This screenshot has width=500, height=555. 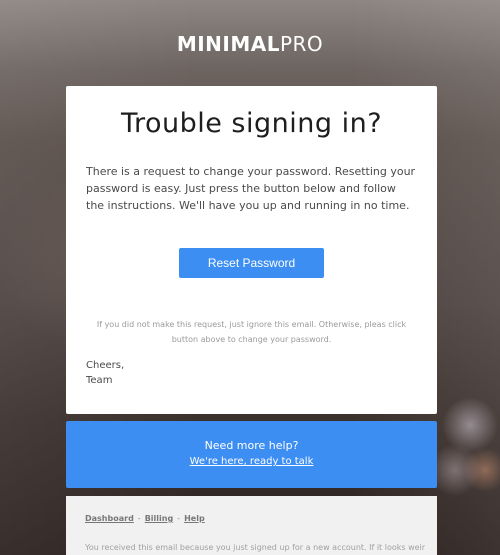 What do you see at coordinates (228, 44) in the screenshot?
I see `logo-bold-text: MINIMAL` at bounding box center [228, 44].